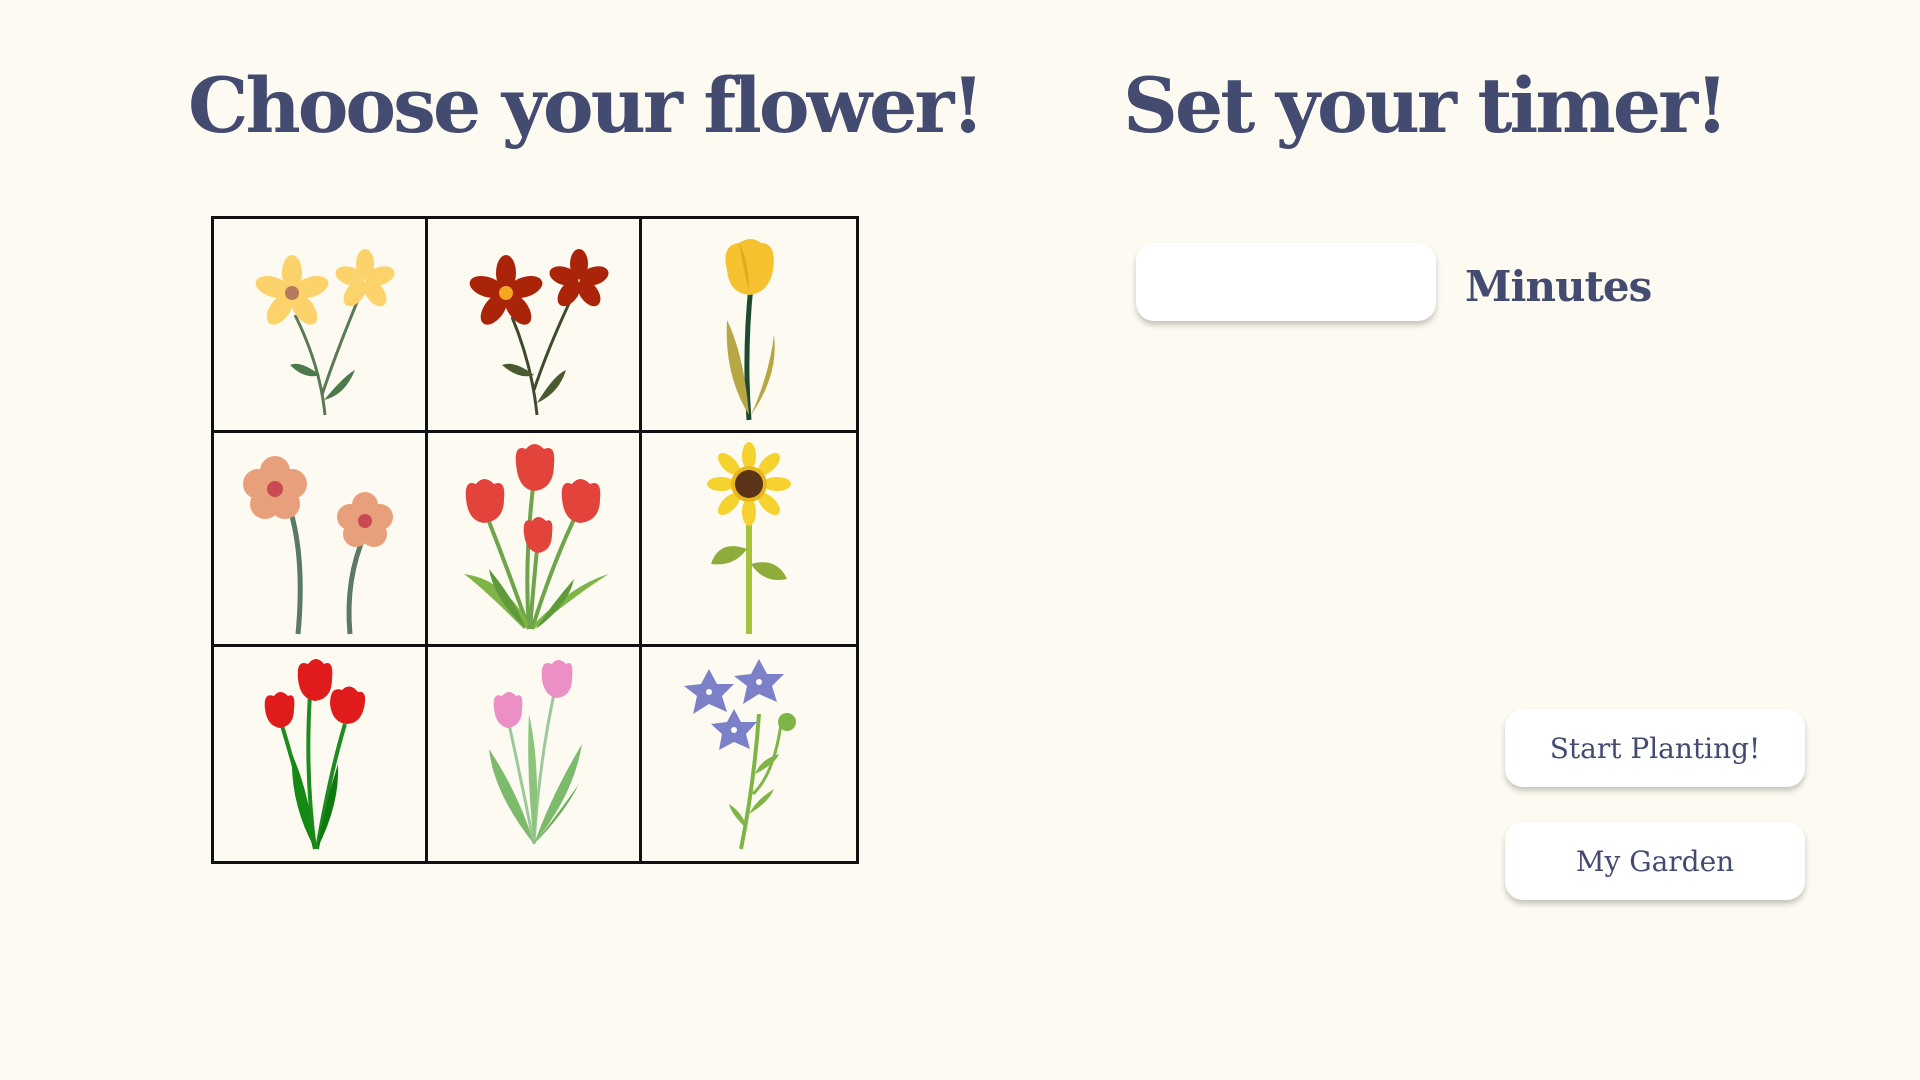  Describe the element at coordinates (1426, 105) in the screenshot. I see `set-timer-heading: Set your timer!` at that location.